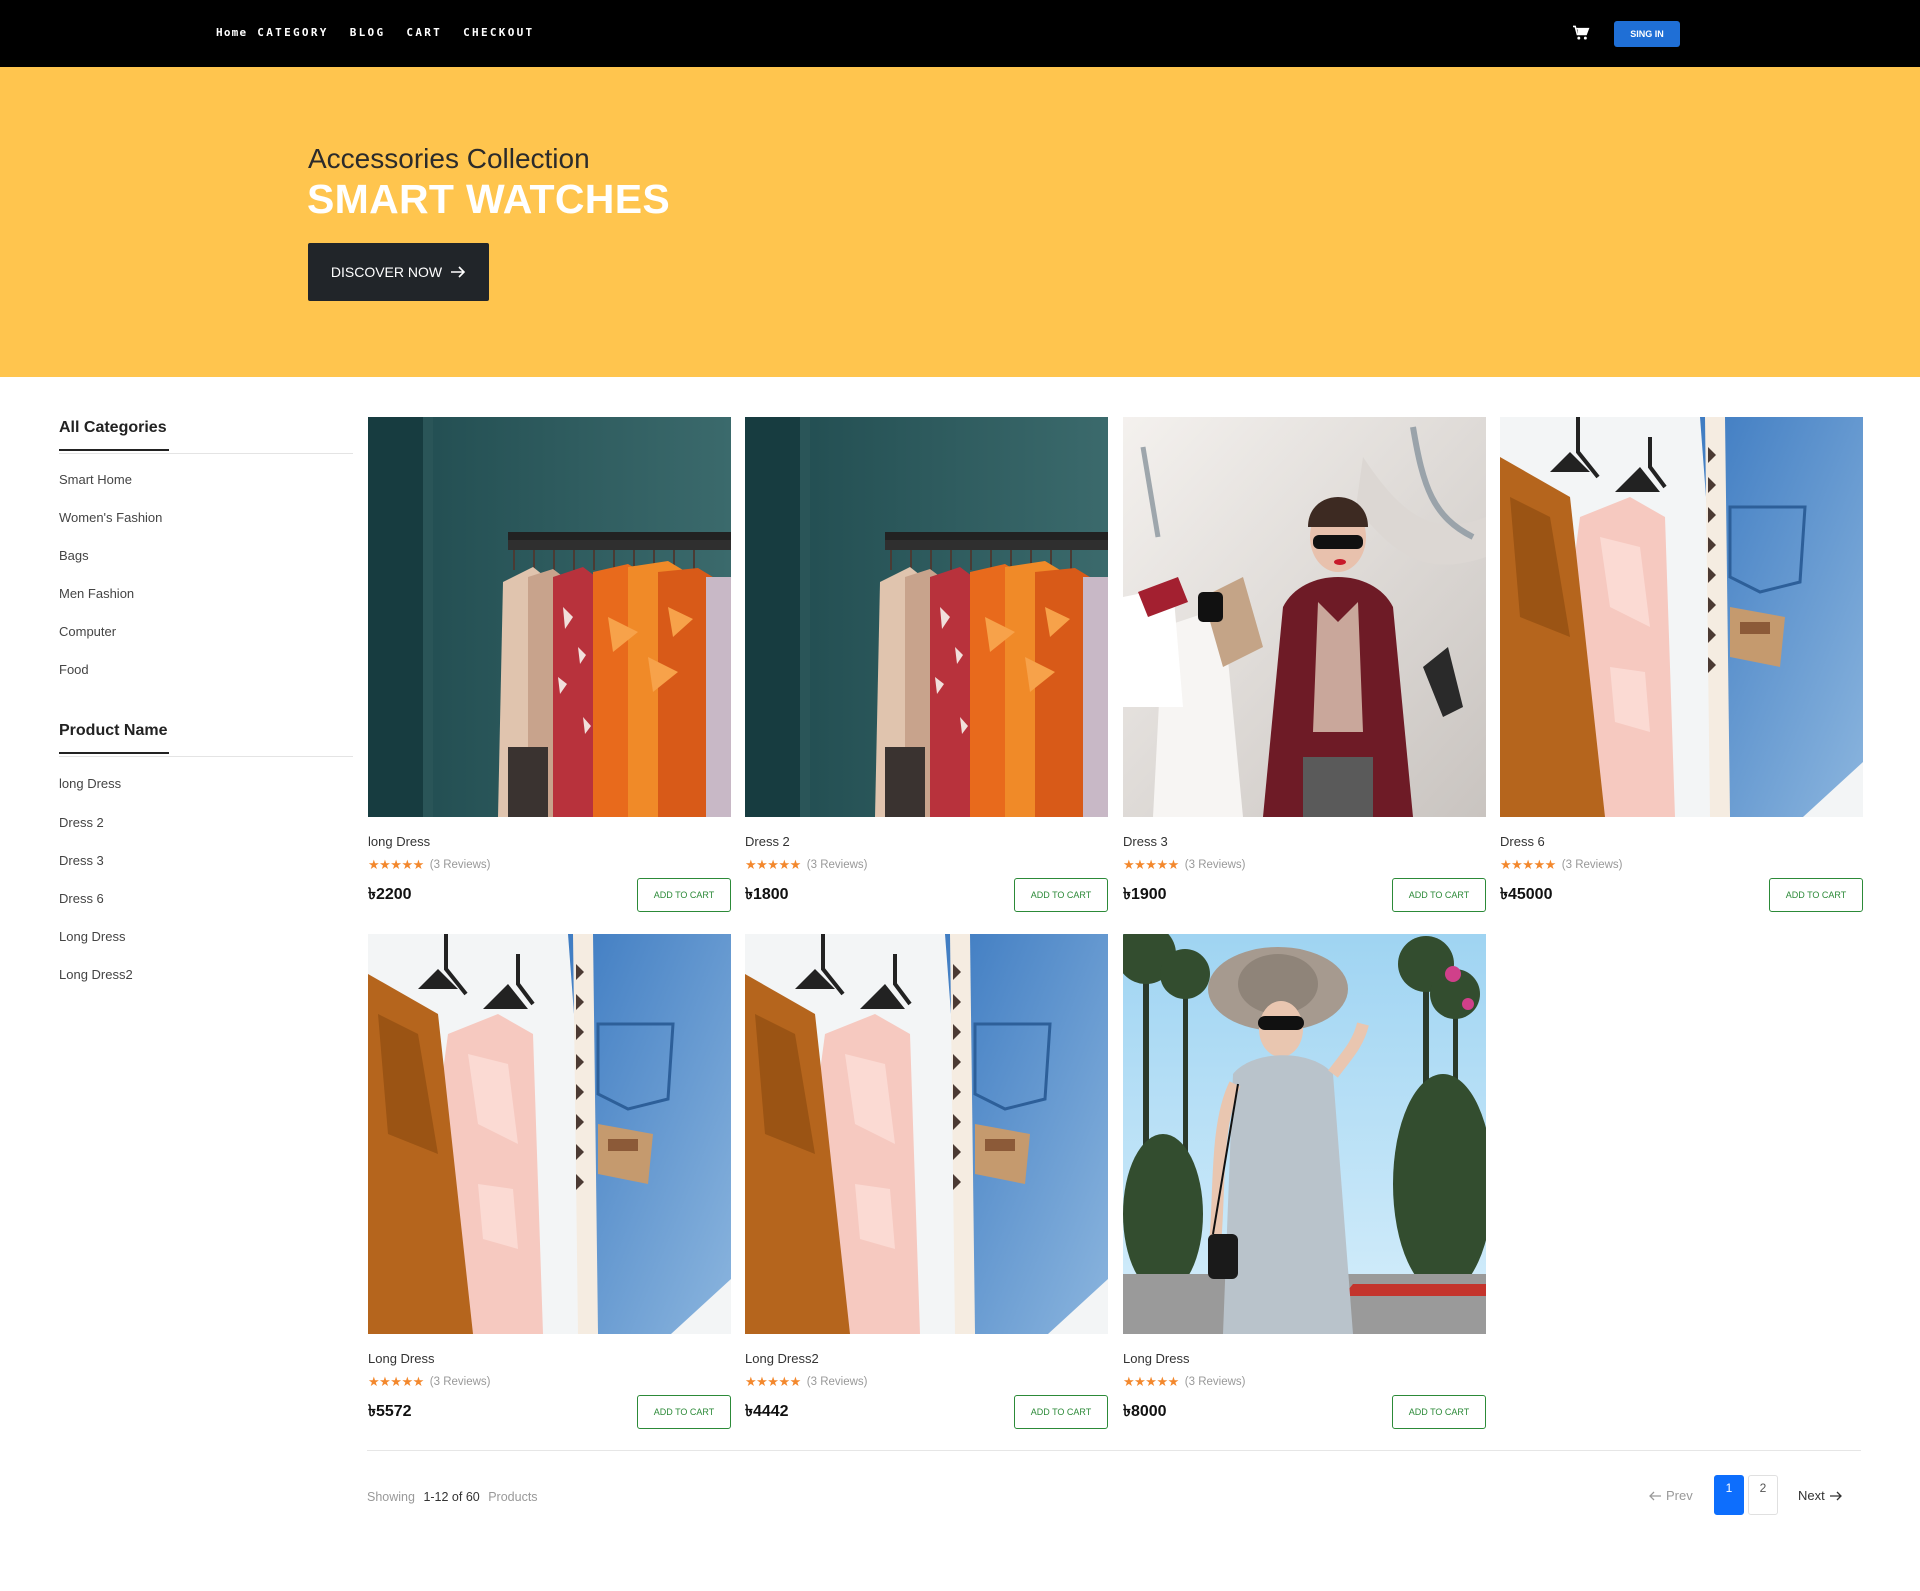 This screenshot has width=1920, height=1591. I want to click on results-range: 1-12 of 60, so click(451, 1497).